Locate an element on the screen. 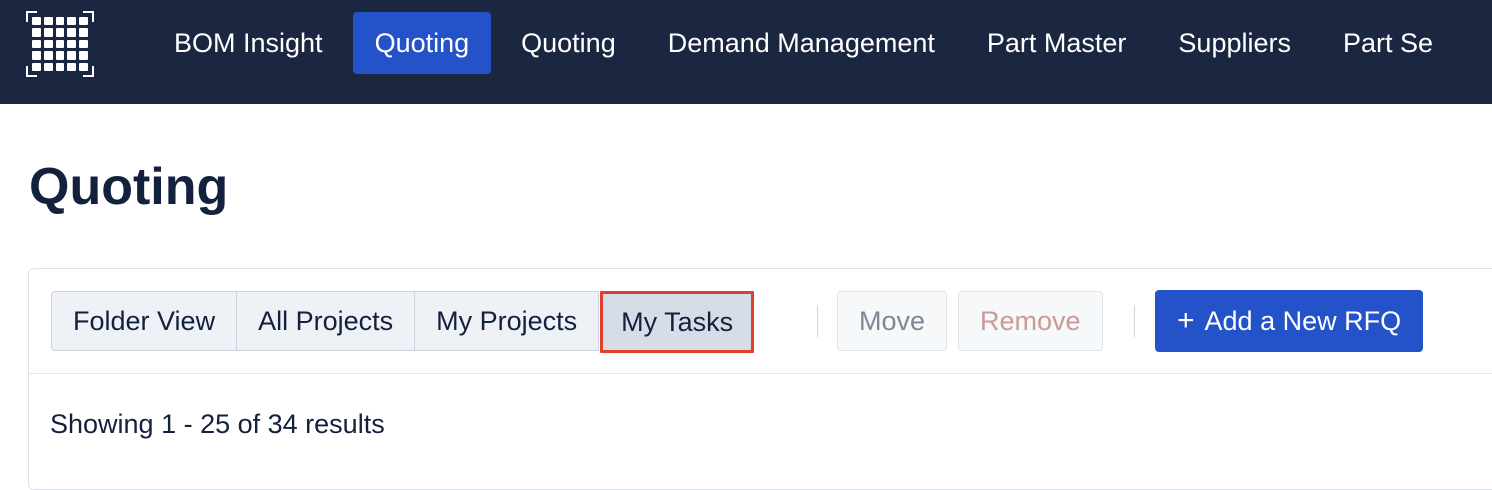 This screenshot has width=1492, height=490. results-summary: Showing 1 - 25 of 34 results is located at coordinates (217, 424).